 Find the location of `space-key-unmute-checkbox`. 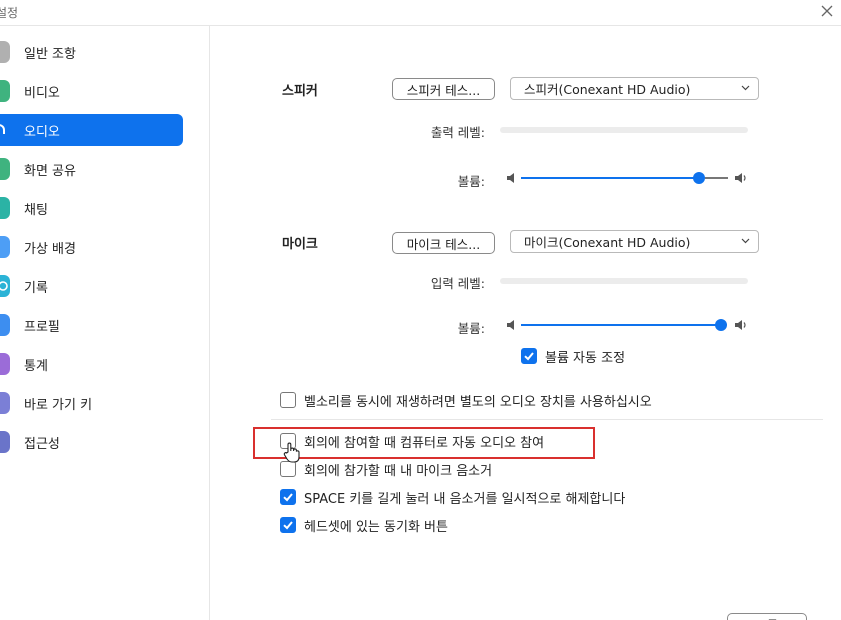

space-key-unmute-checkbox is located at coordinates (288, 497).